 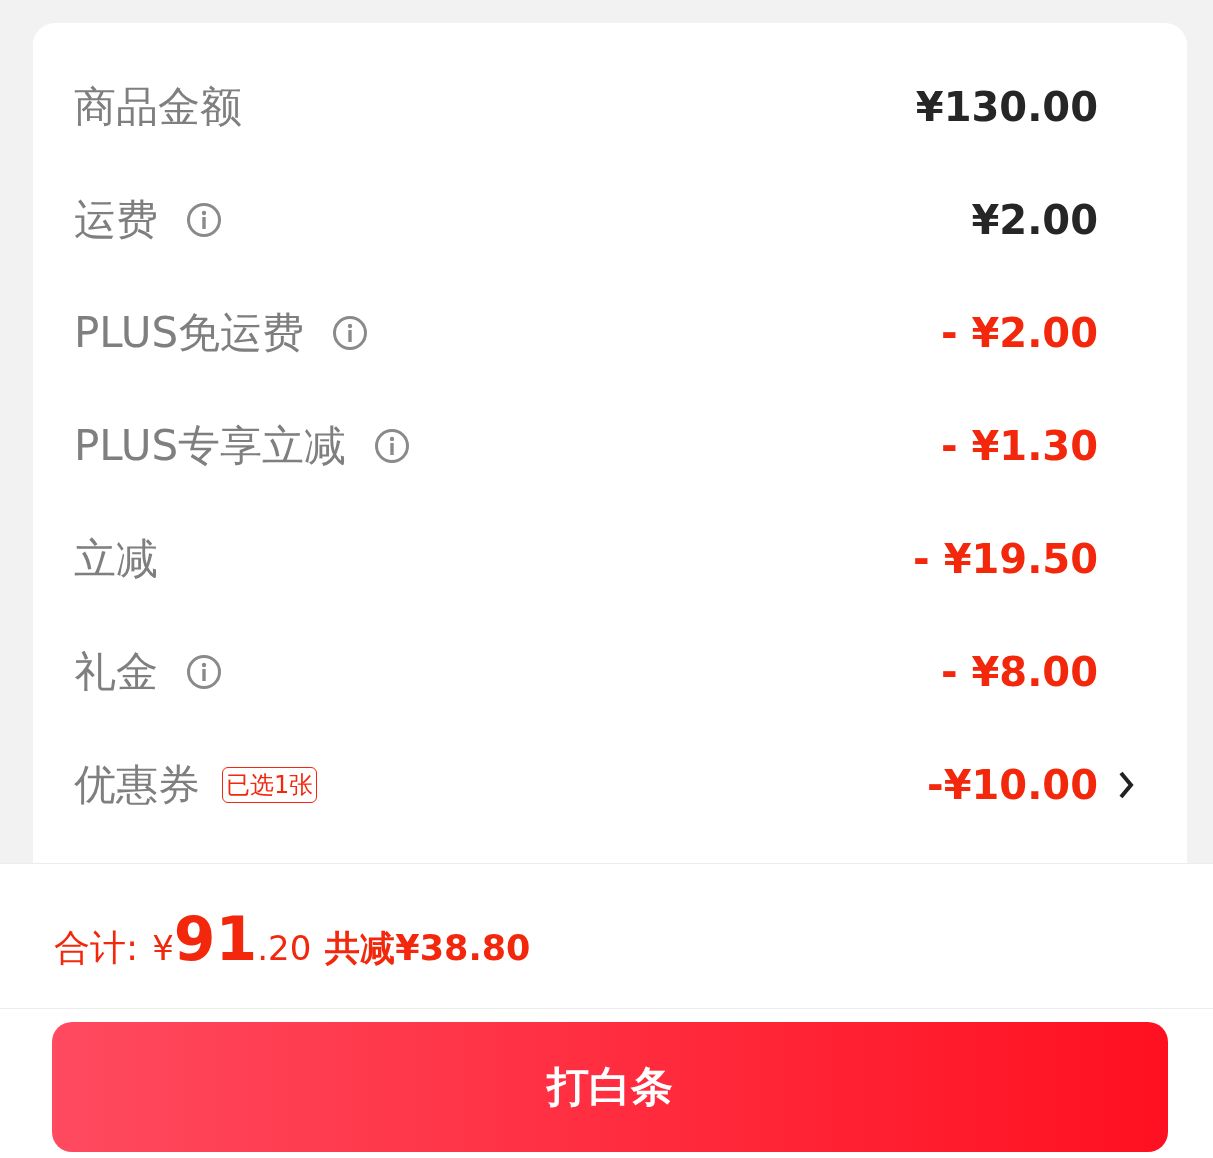 What do you see at coordinates (1034, 219) in the screenshot?
I see `row-amount: ¥2.00` at bounding box center [1034, 219].